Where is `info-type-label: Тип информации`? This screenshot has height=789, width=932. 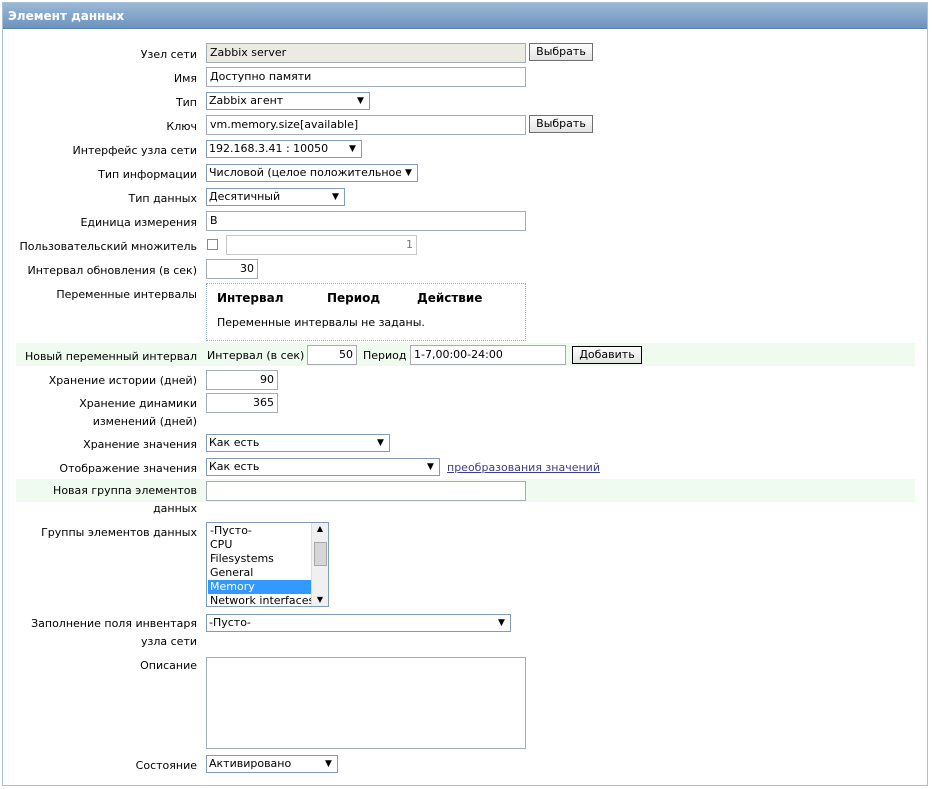
info-type-label: Тип информации is located at coordinates (147, 174).